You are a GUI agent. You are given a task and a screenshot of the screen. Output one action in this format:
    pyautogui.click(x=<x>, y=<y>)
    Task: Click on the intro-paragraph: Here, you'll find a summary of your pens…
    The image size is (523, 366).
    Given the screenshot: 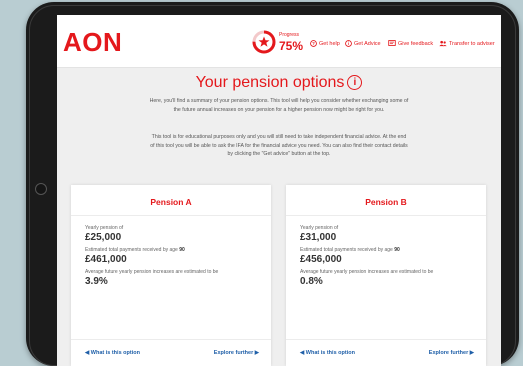 What is the action you would take?
    pyautogui.click(x=279, y=105)
    